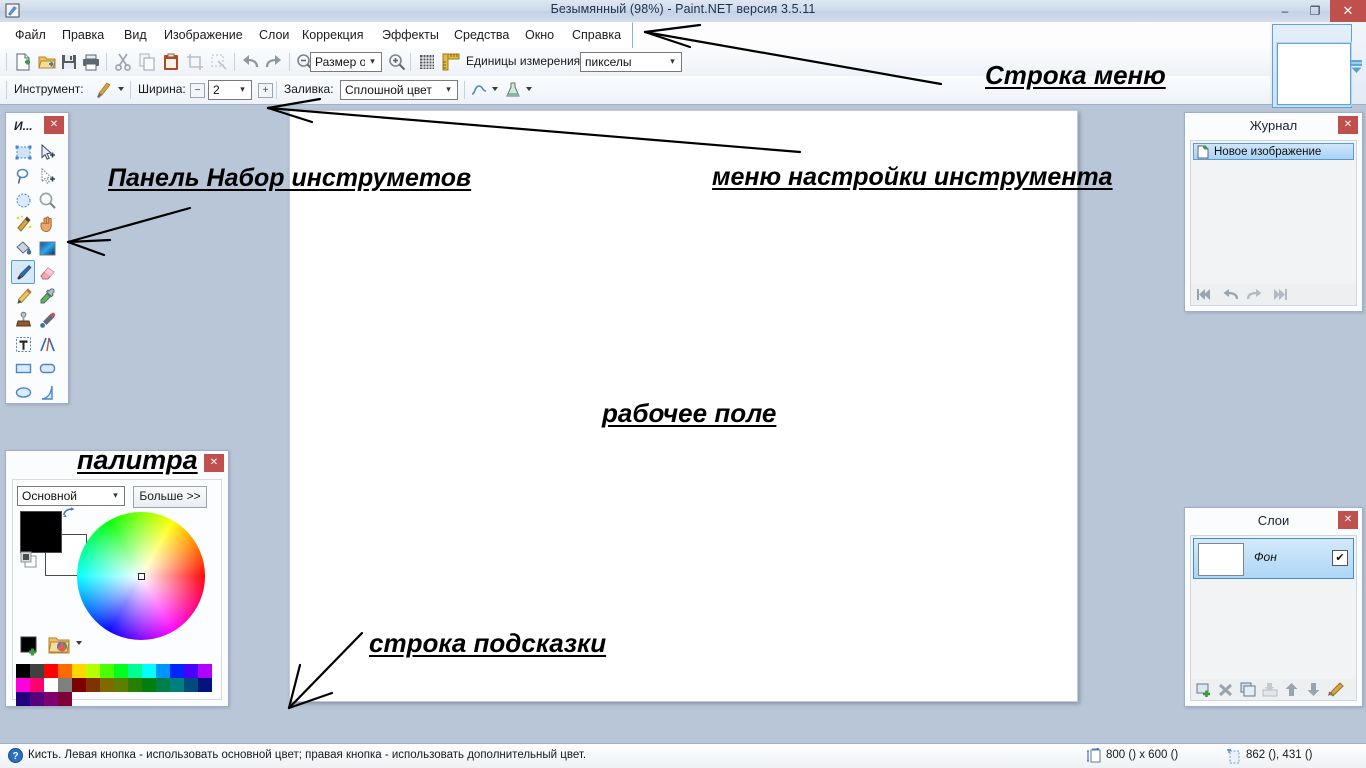 The width and height of the screenshot is (1366, 768). What do you see at coordinates (195, 62) in the screenshot?
I see `crop-icon` at bounding box center [195, 62].